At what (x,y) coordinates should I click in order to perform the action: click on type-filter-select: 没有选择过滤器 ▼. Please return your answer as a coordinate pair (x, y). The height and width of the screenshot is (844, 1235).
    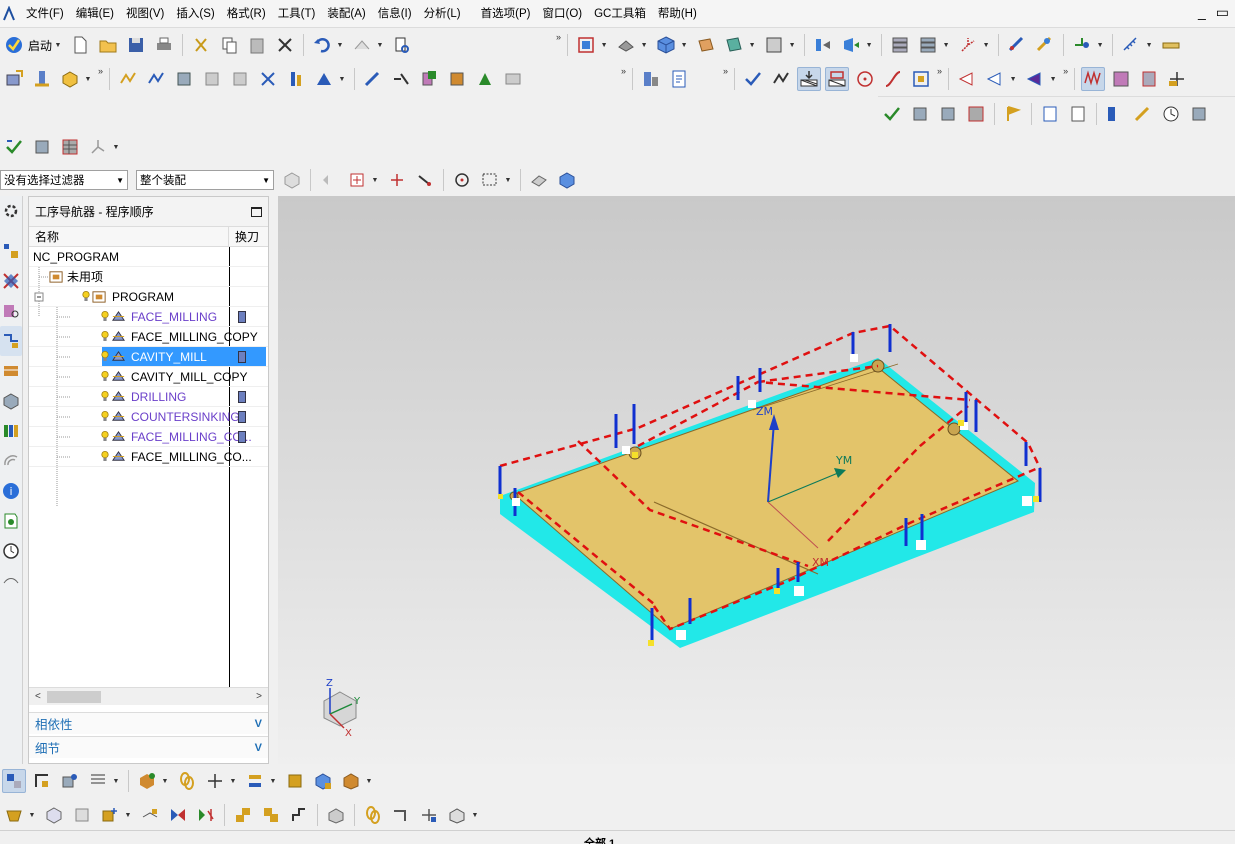
    Looking at the image, I should click on (64, 180).